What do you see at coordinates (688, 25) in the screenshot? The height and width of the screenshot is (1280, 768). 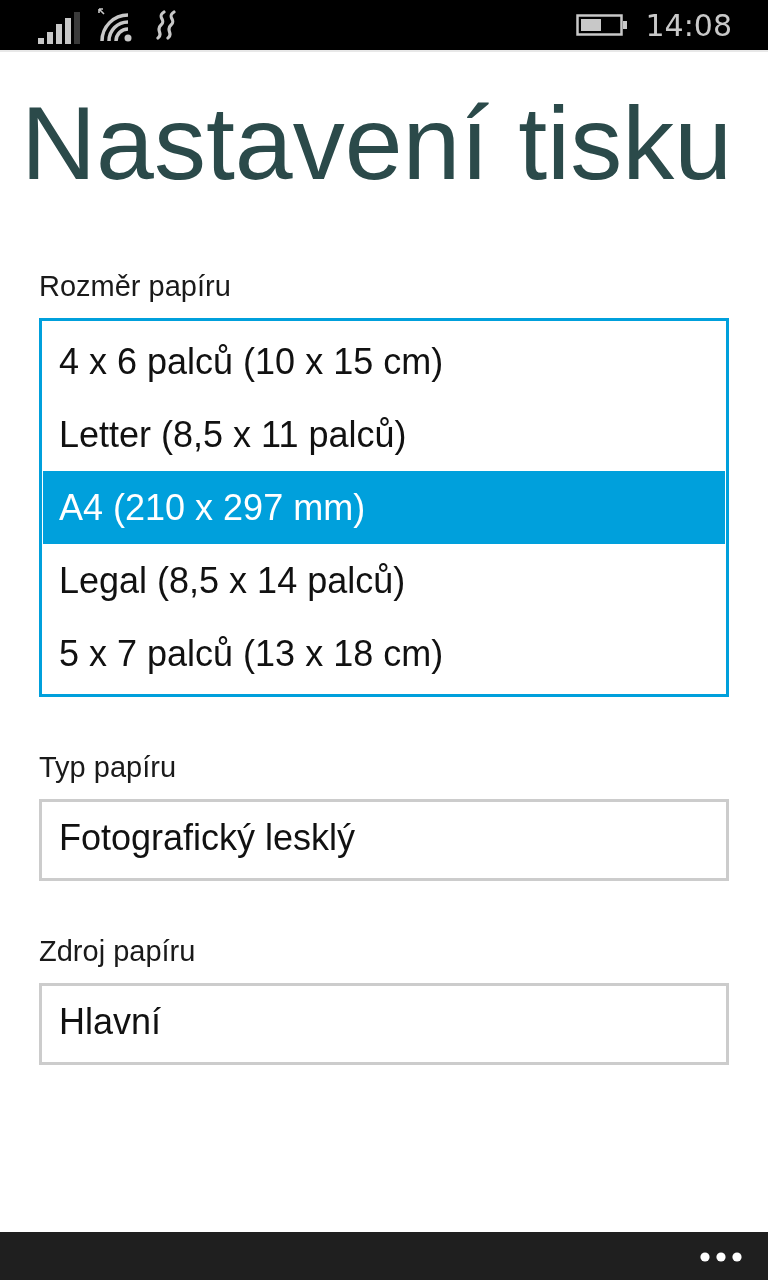 I see `clock-time: 14:08` at bounding box center [688, 25].